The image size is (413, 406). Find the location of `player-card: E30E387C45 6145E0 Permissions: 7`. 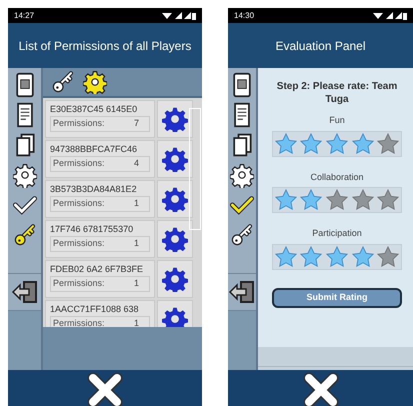

player-card: E30E387C45 6145E0 Permissions: 7 is located at coordinates (100, 119).